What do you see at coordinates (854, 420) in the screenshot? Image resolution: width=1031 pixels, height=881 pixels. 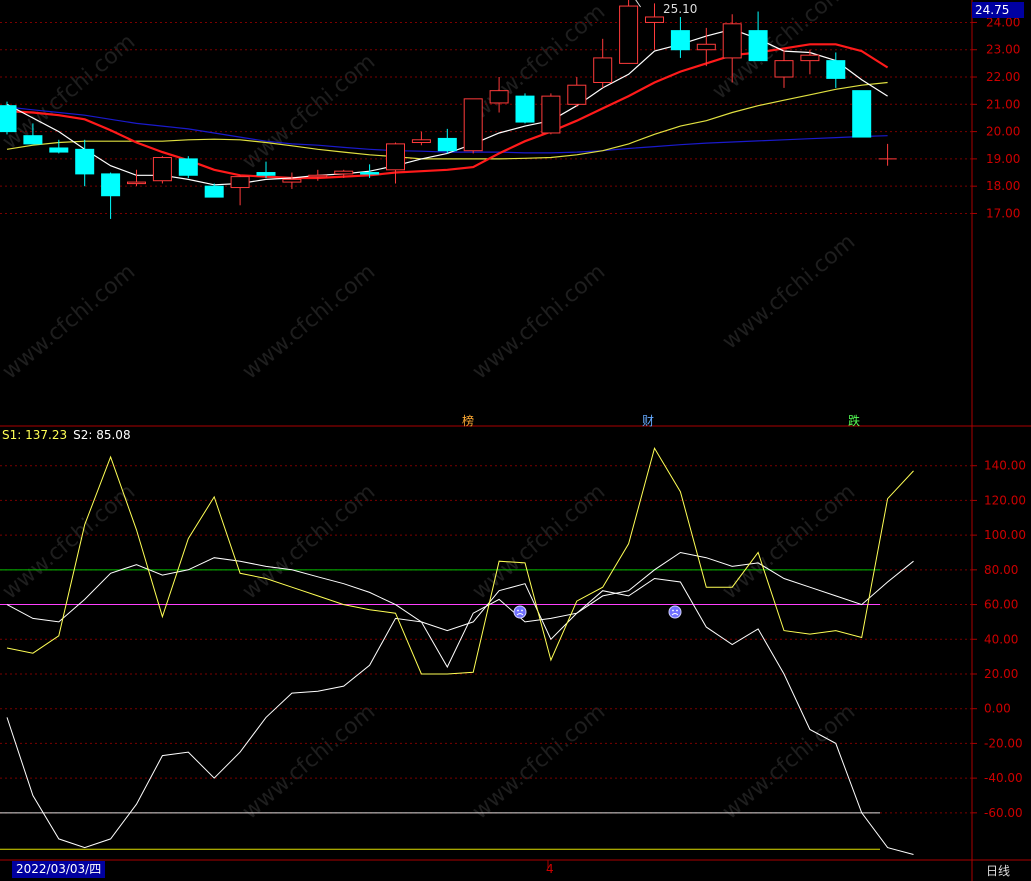 I see `event-marker-drop: 跌` at bounding box center [854, 420].